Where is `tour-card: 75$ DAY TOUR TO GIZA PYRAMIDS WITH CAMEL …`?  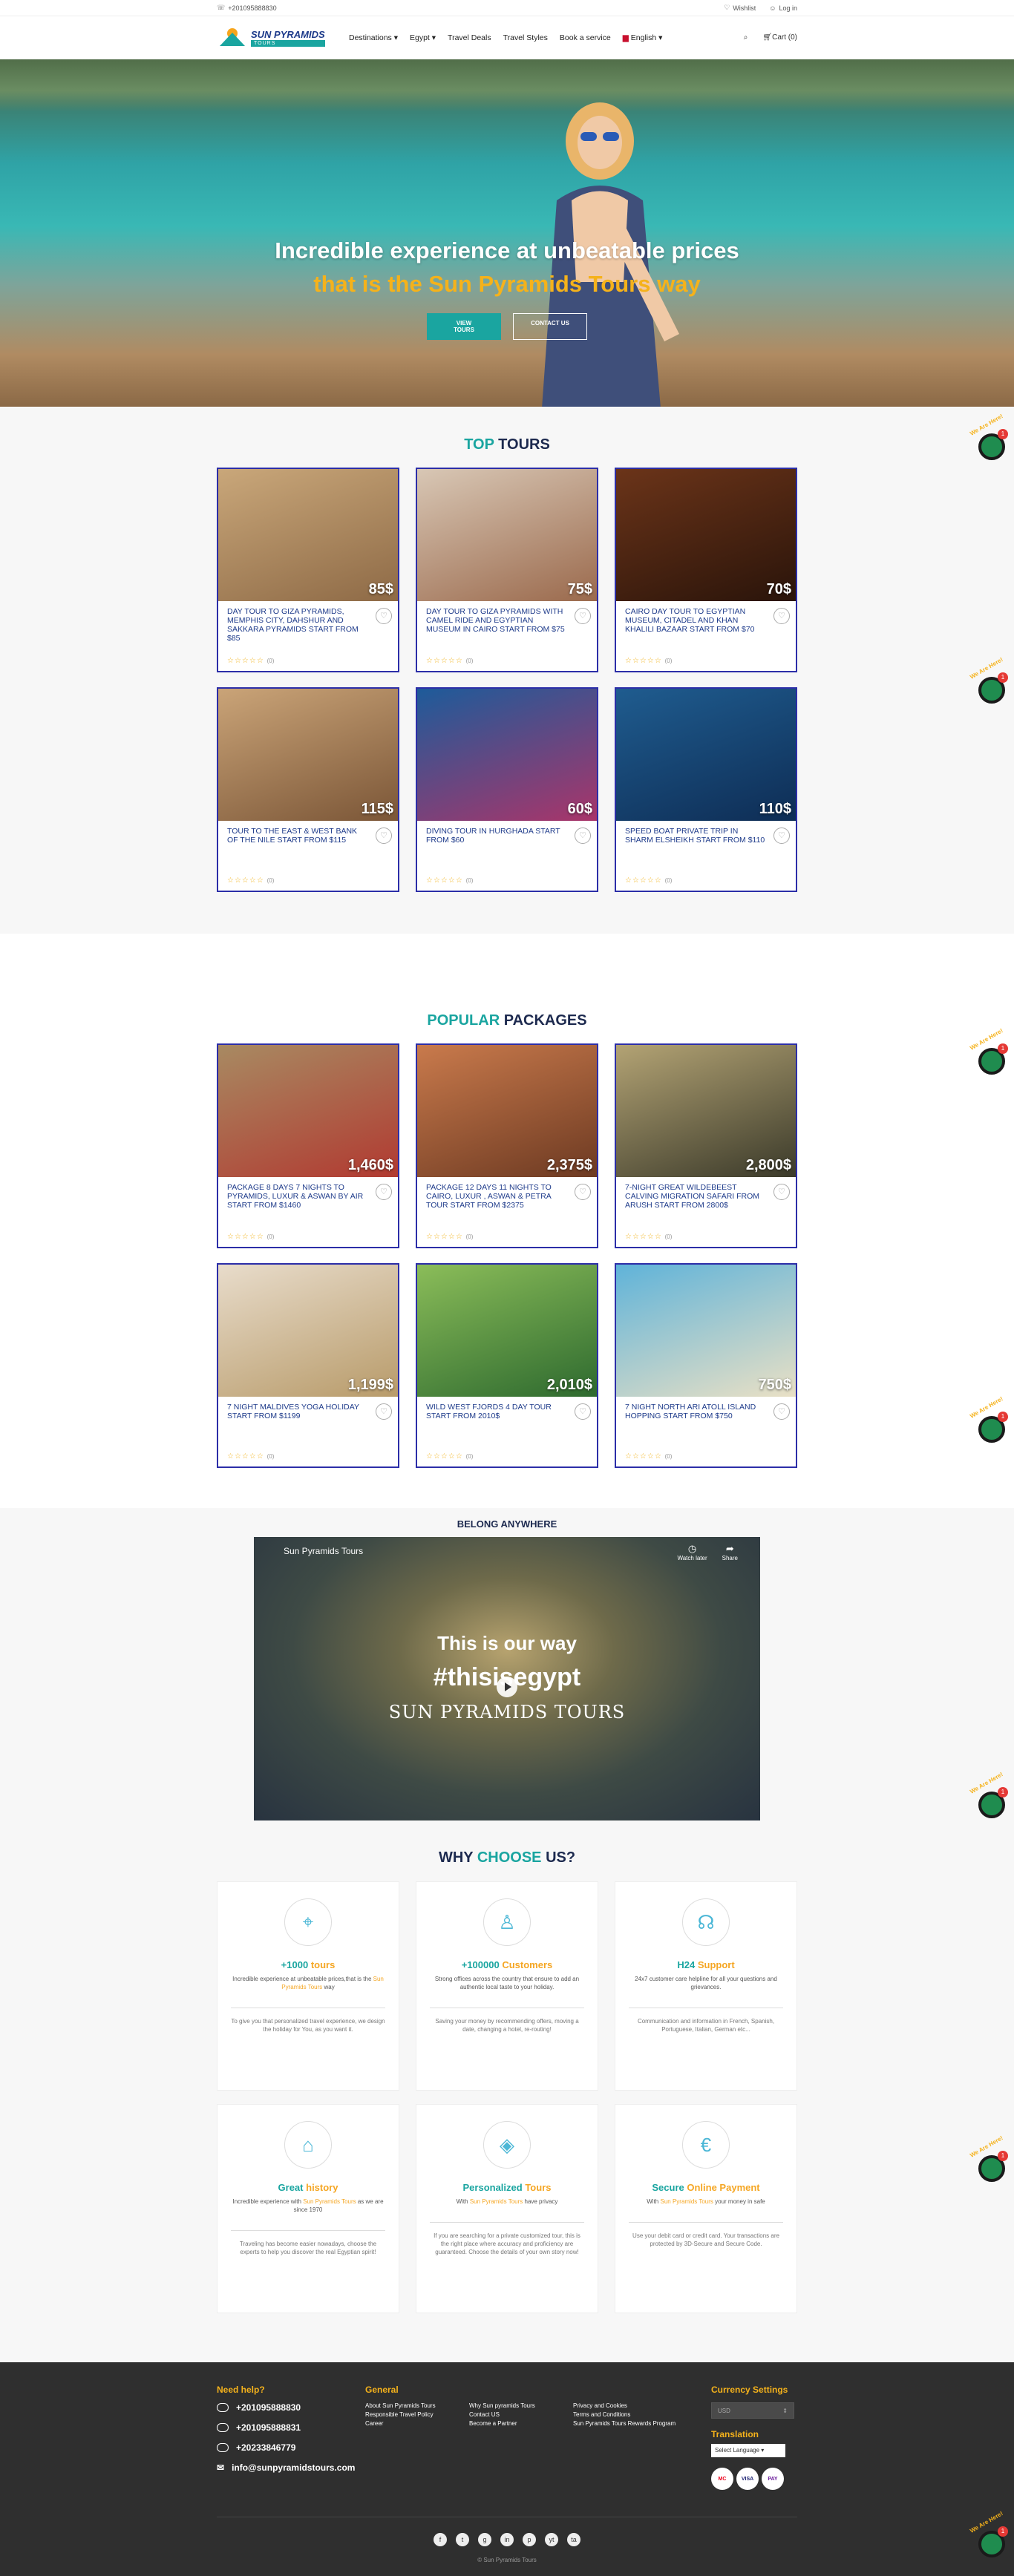
tour-card: 75$ DAY TOUR TO GIZA PYRAMIDS WITH CAMEL … is located at coordinates (507, 570).